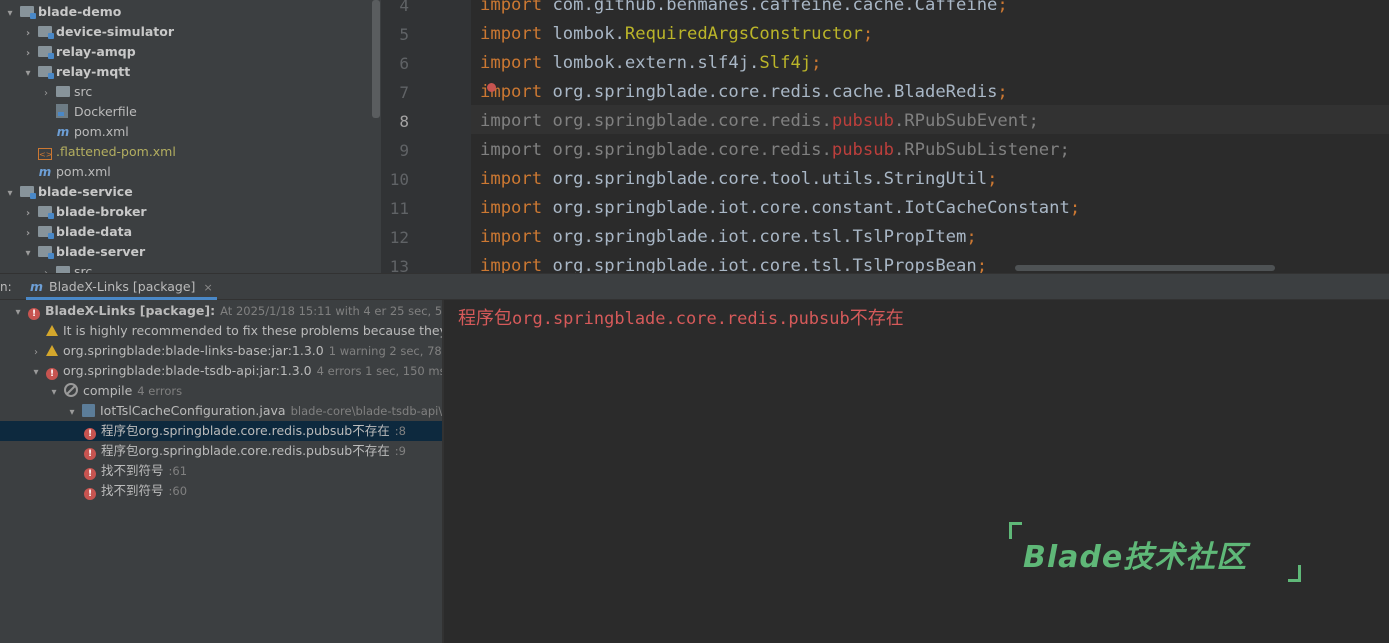  What do you see at coordinates (83, 268) in the screenshot?
I see `project-tree-item-label: src` at bounding box center [83, 268].